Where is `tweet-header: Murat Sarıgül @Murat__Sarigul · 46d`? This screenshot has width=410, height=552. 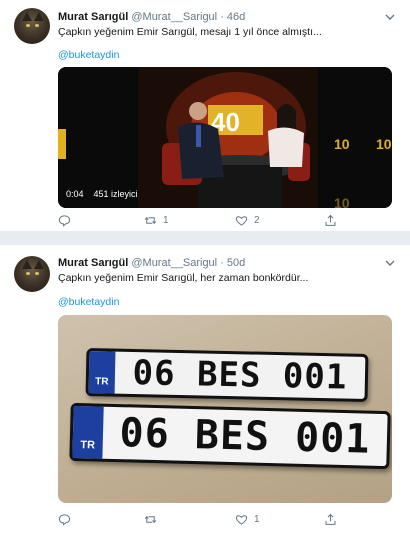 tweet-header: Murat Sarıgül @Murat__Sarigul · 46d is located at coordinates (151, 17).